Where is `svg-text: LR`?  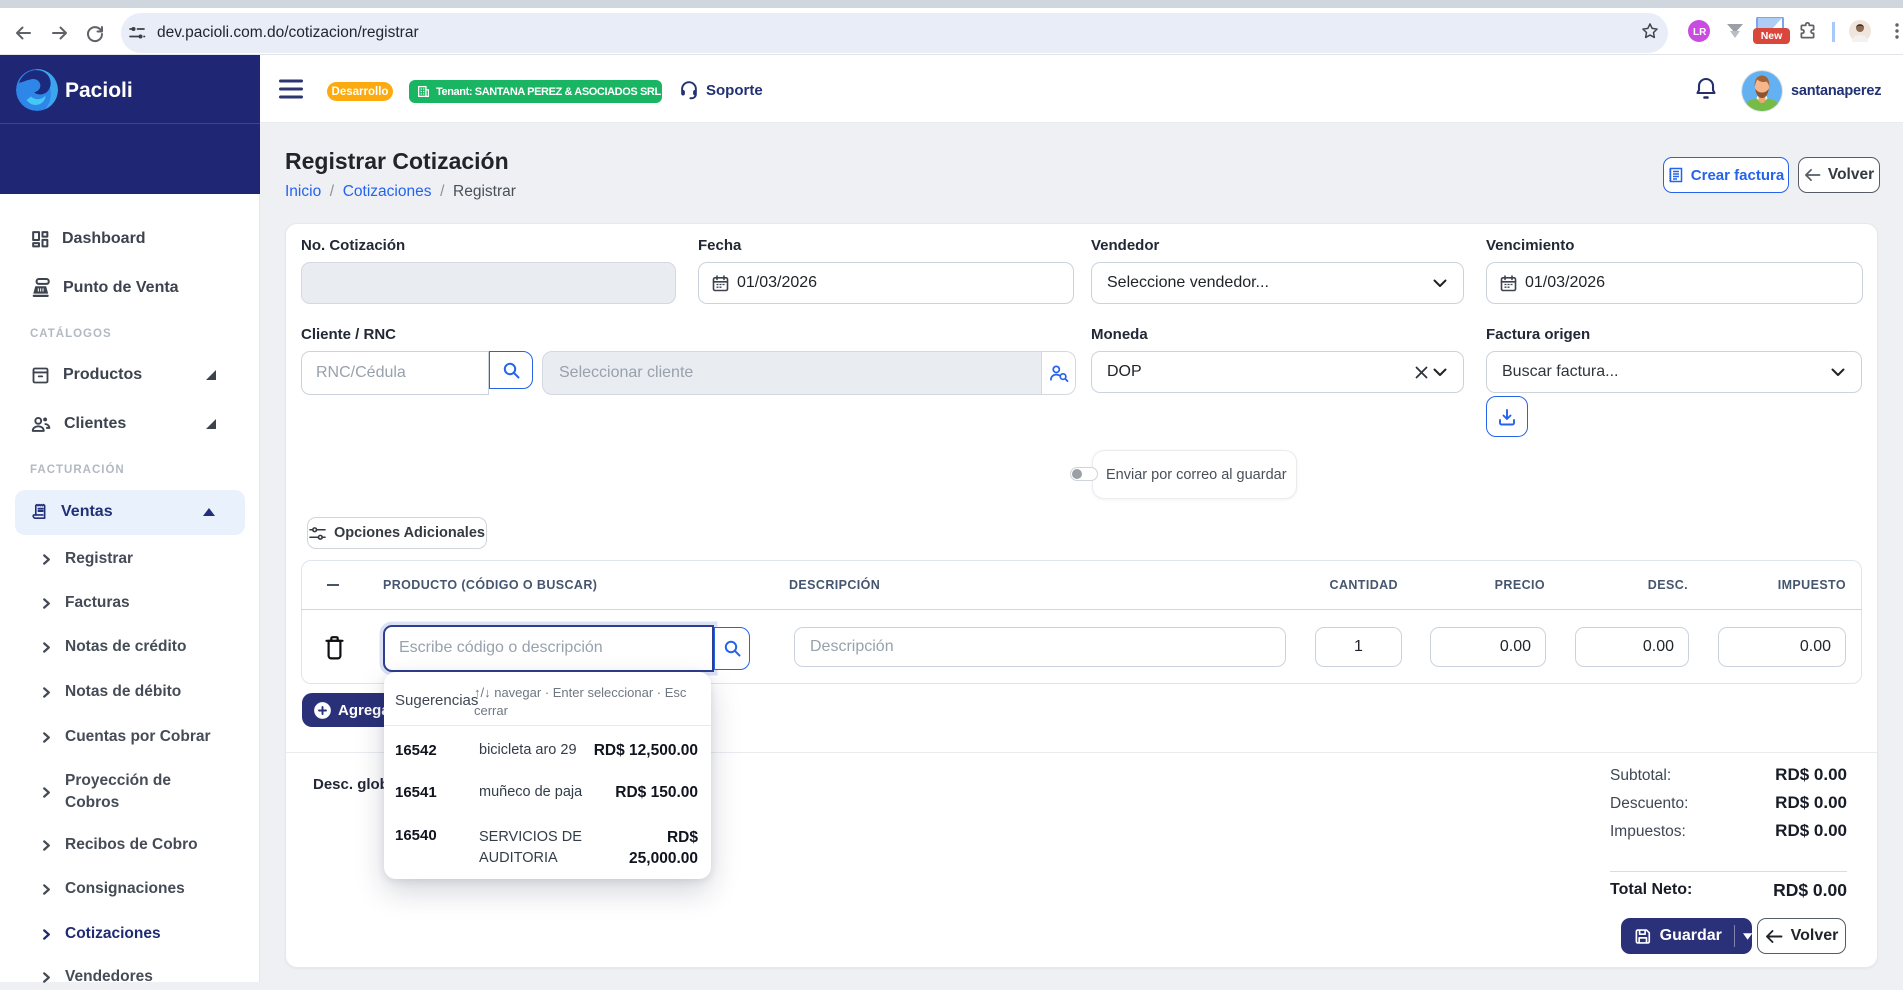
svg-text: LR is located at coordinates (1700, 32).